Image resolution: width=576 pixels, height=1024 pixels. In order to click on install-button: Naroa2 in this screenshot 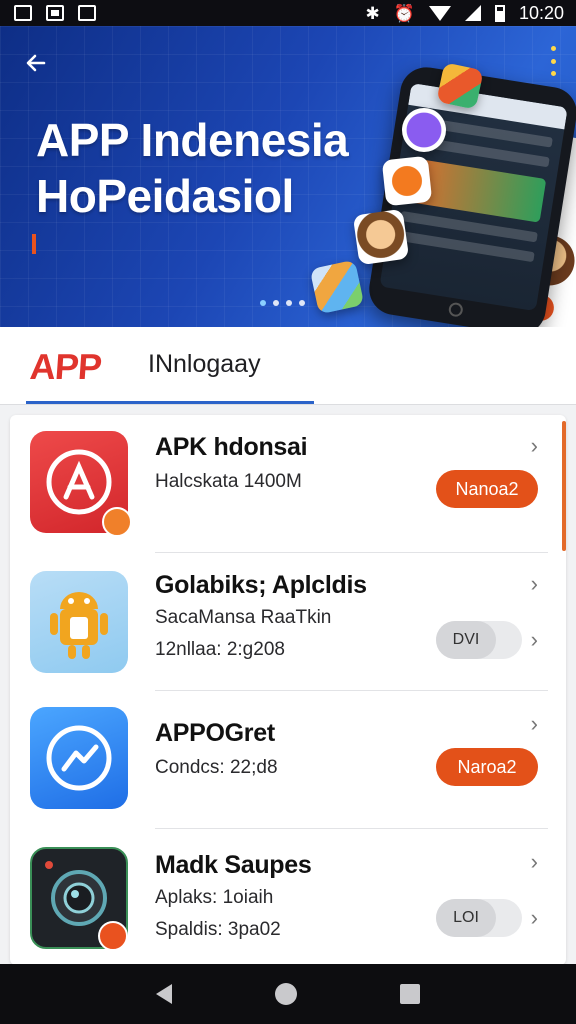, I will do `click(487, 767)`.